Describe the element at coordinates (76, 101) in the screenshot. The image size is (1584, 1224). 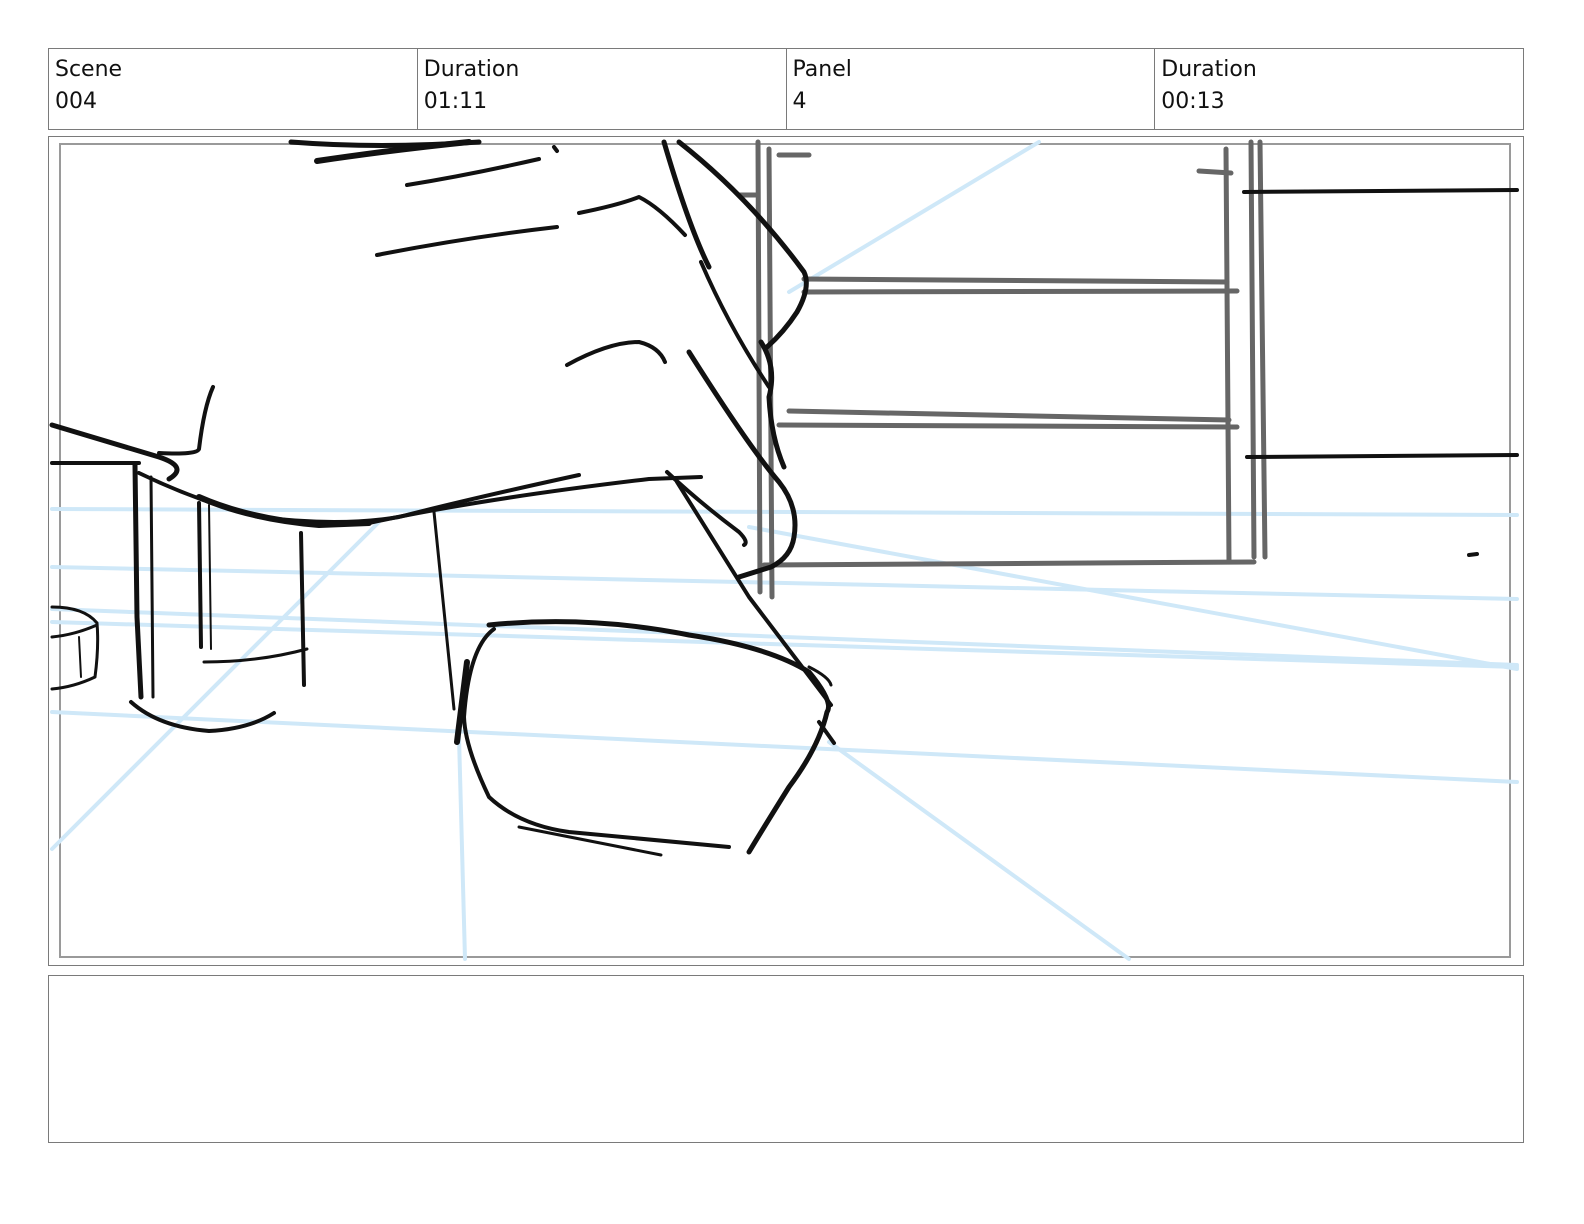
I see `scene-value: 004` at that location.